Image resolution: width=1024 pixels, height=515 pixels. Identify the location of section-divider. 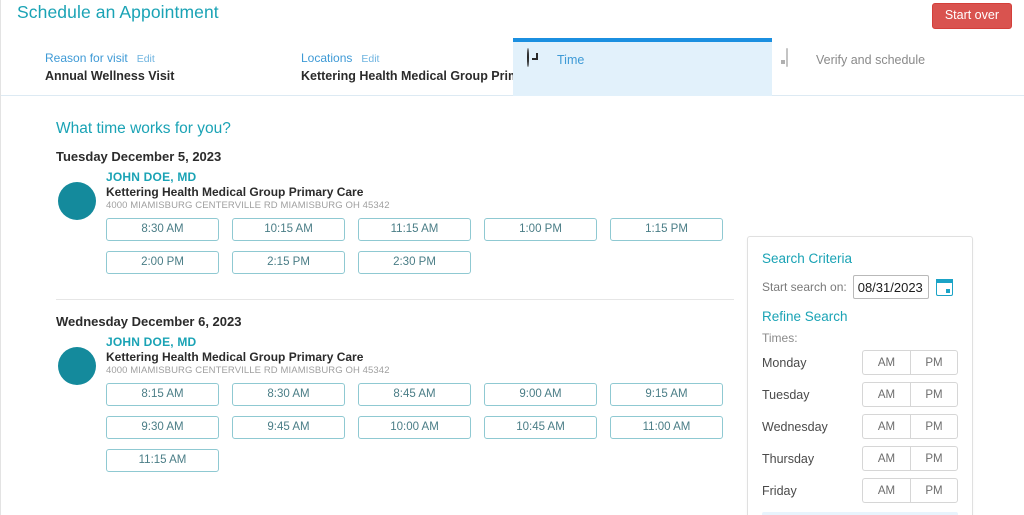
(395, 299).